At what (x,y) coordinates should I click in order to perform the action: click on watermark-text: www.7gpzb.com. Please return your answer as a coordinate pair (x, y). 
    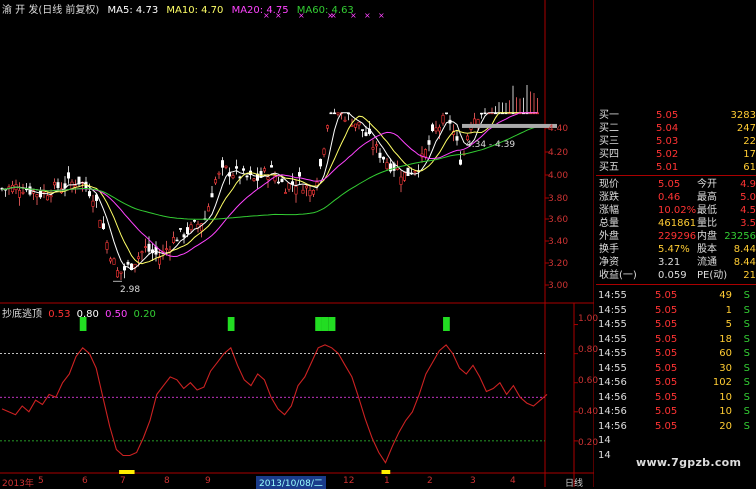
    Looking at the image, I should click on (689, 462).